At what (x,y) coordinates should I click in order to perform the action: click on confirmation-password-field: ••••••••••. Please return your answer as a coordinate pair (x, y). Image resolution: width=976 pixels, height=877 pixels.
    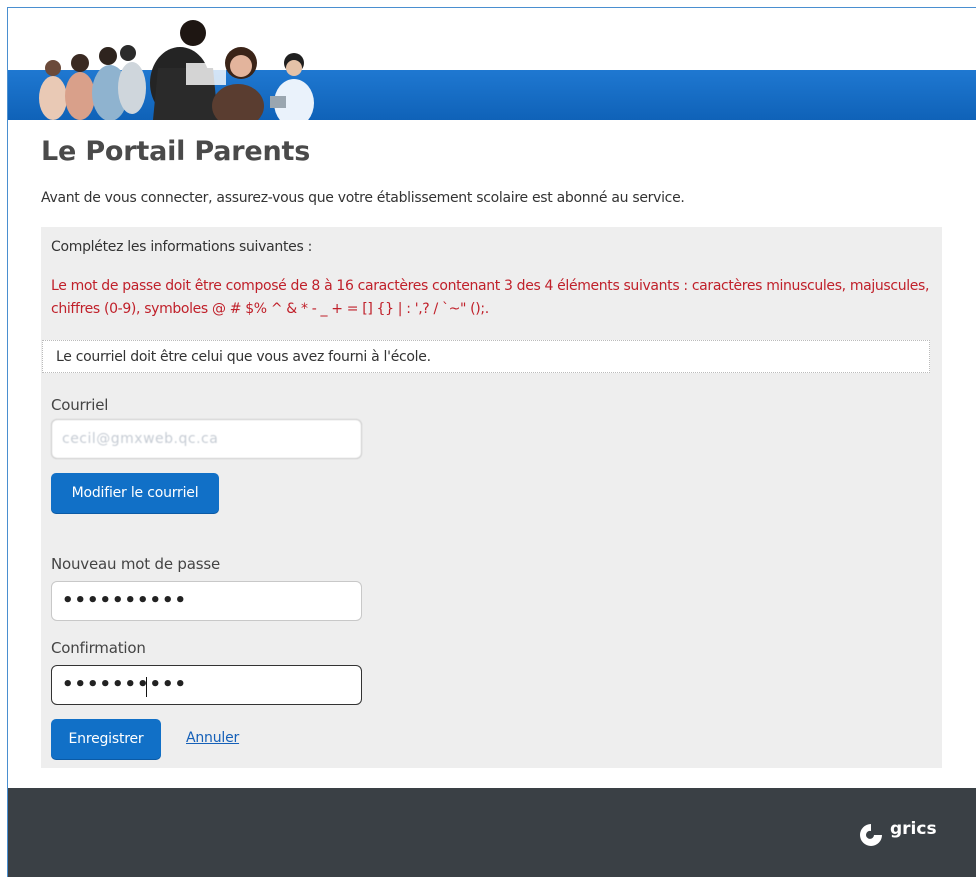
    Looking at the image, I should click on (206, 685).